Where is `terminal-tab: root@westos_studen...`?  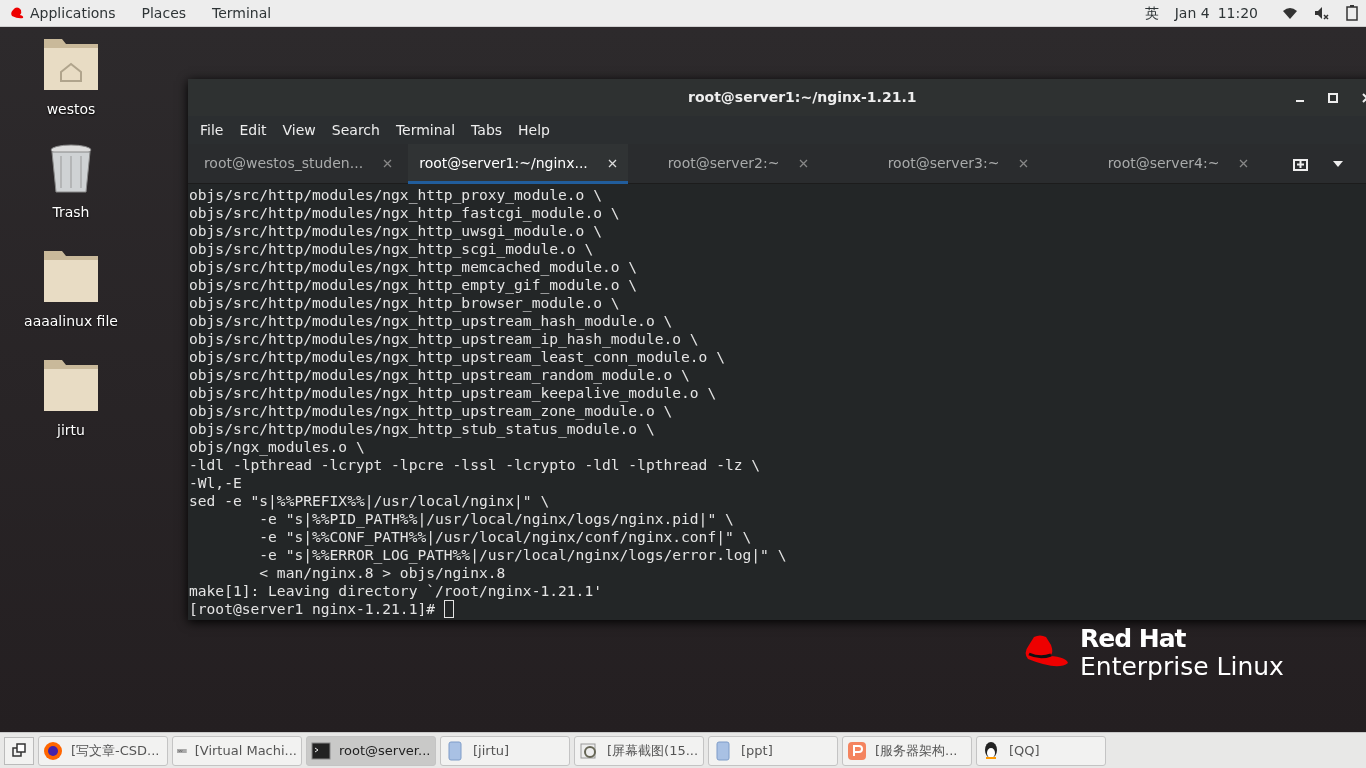
terminal-tab: root@westos_studen... is located at coordinates (298, 163).